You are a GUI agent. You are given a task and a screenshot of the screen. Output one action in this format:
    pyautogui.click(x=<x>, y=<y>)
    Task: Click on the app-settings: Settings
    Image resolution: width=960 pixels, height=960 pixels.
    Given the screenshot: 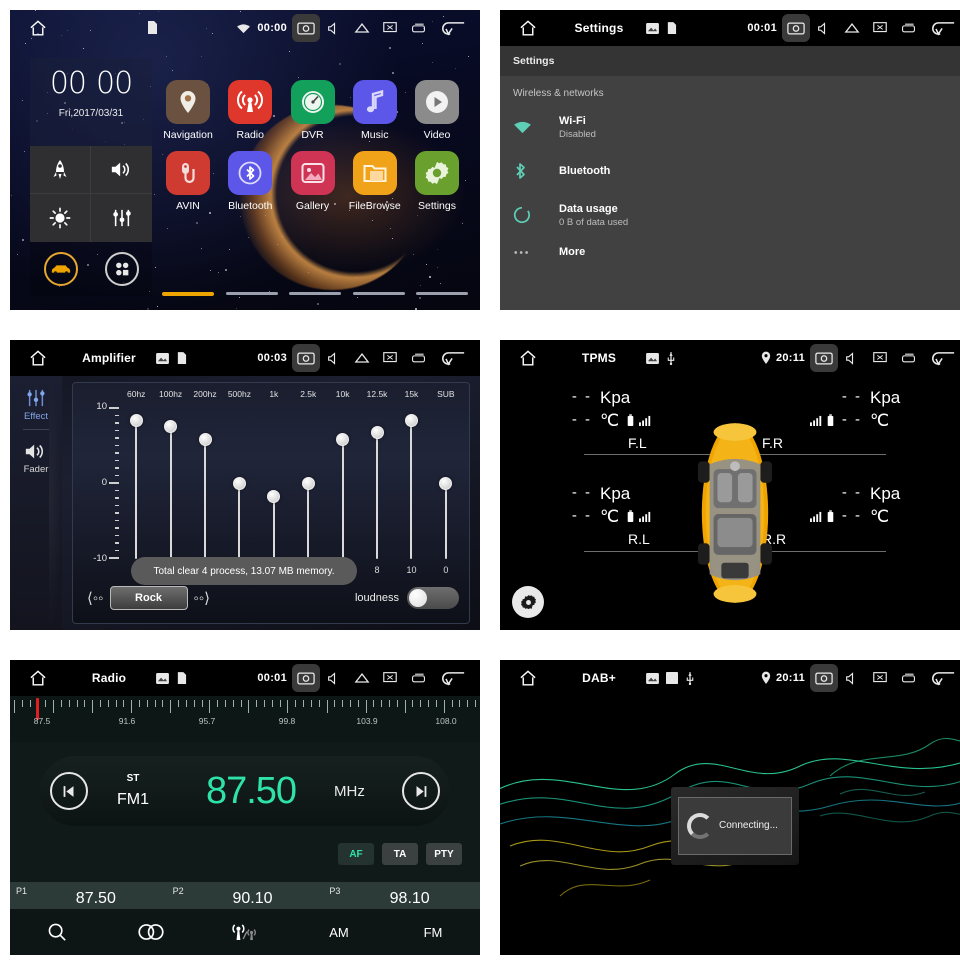 What is the action you would take?
    pyautogui.click(x=437, y=181)
    